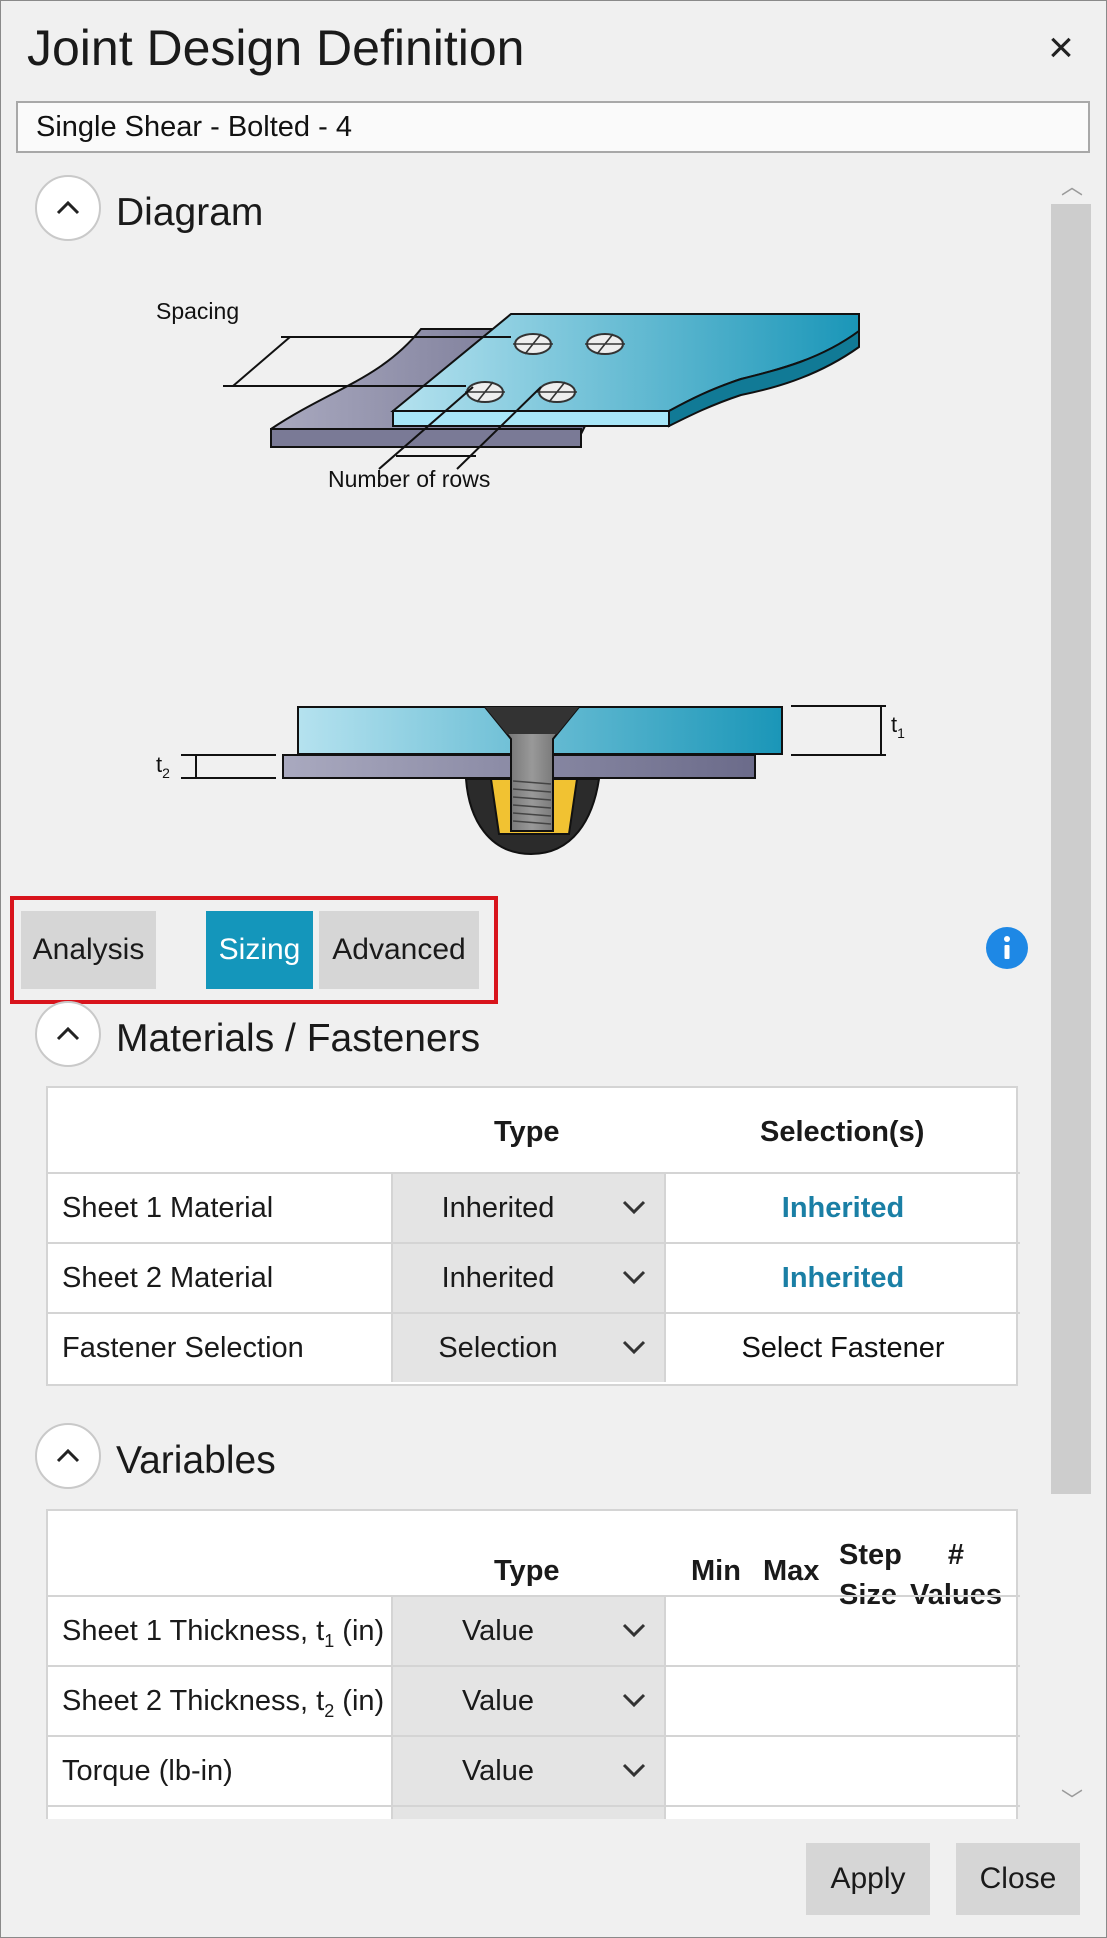  What do you see at coordinates (843, 1348) in the screenshot?
I see `select-fastener-link: Select Fastener` at bounding box center [843, 1348].